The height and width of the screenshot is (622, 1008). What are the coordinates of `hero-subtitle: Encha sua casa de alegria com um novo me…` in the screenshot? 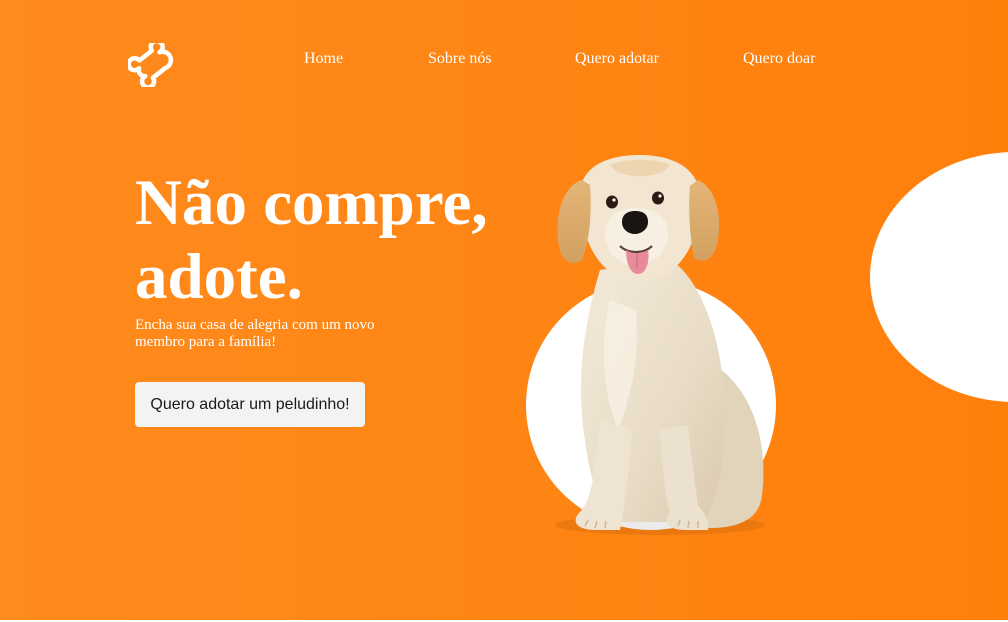 It's located at (255, 333).